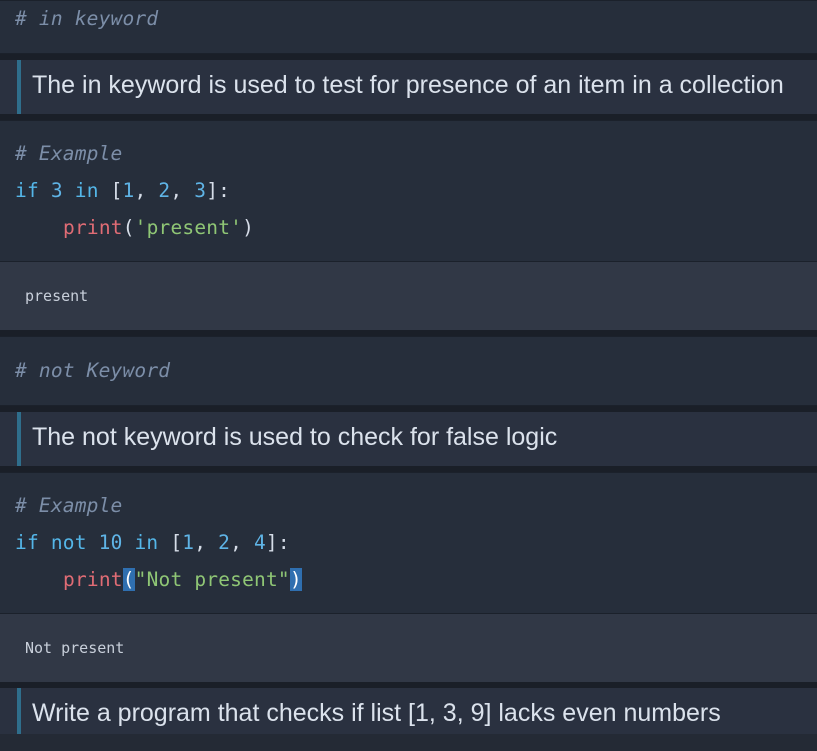  I want to click on output-cell-not-present: Not present, so click(408, 648).